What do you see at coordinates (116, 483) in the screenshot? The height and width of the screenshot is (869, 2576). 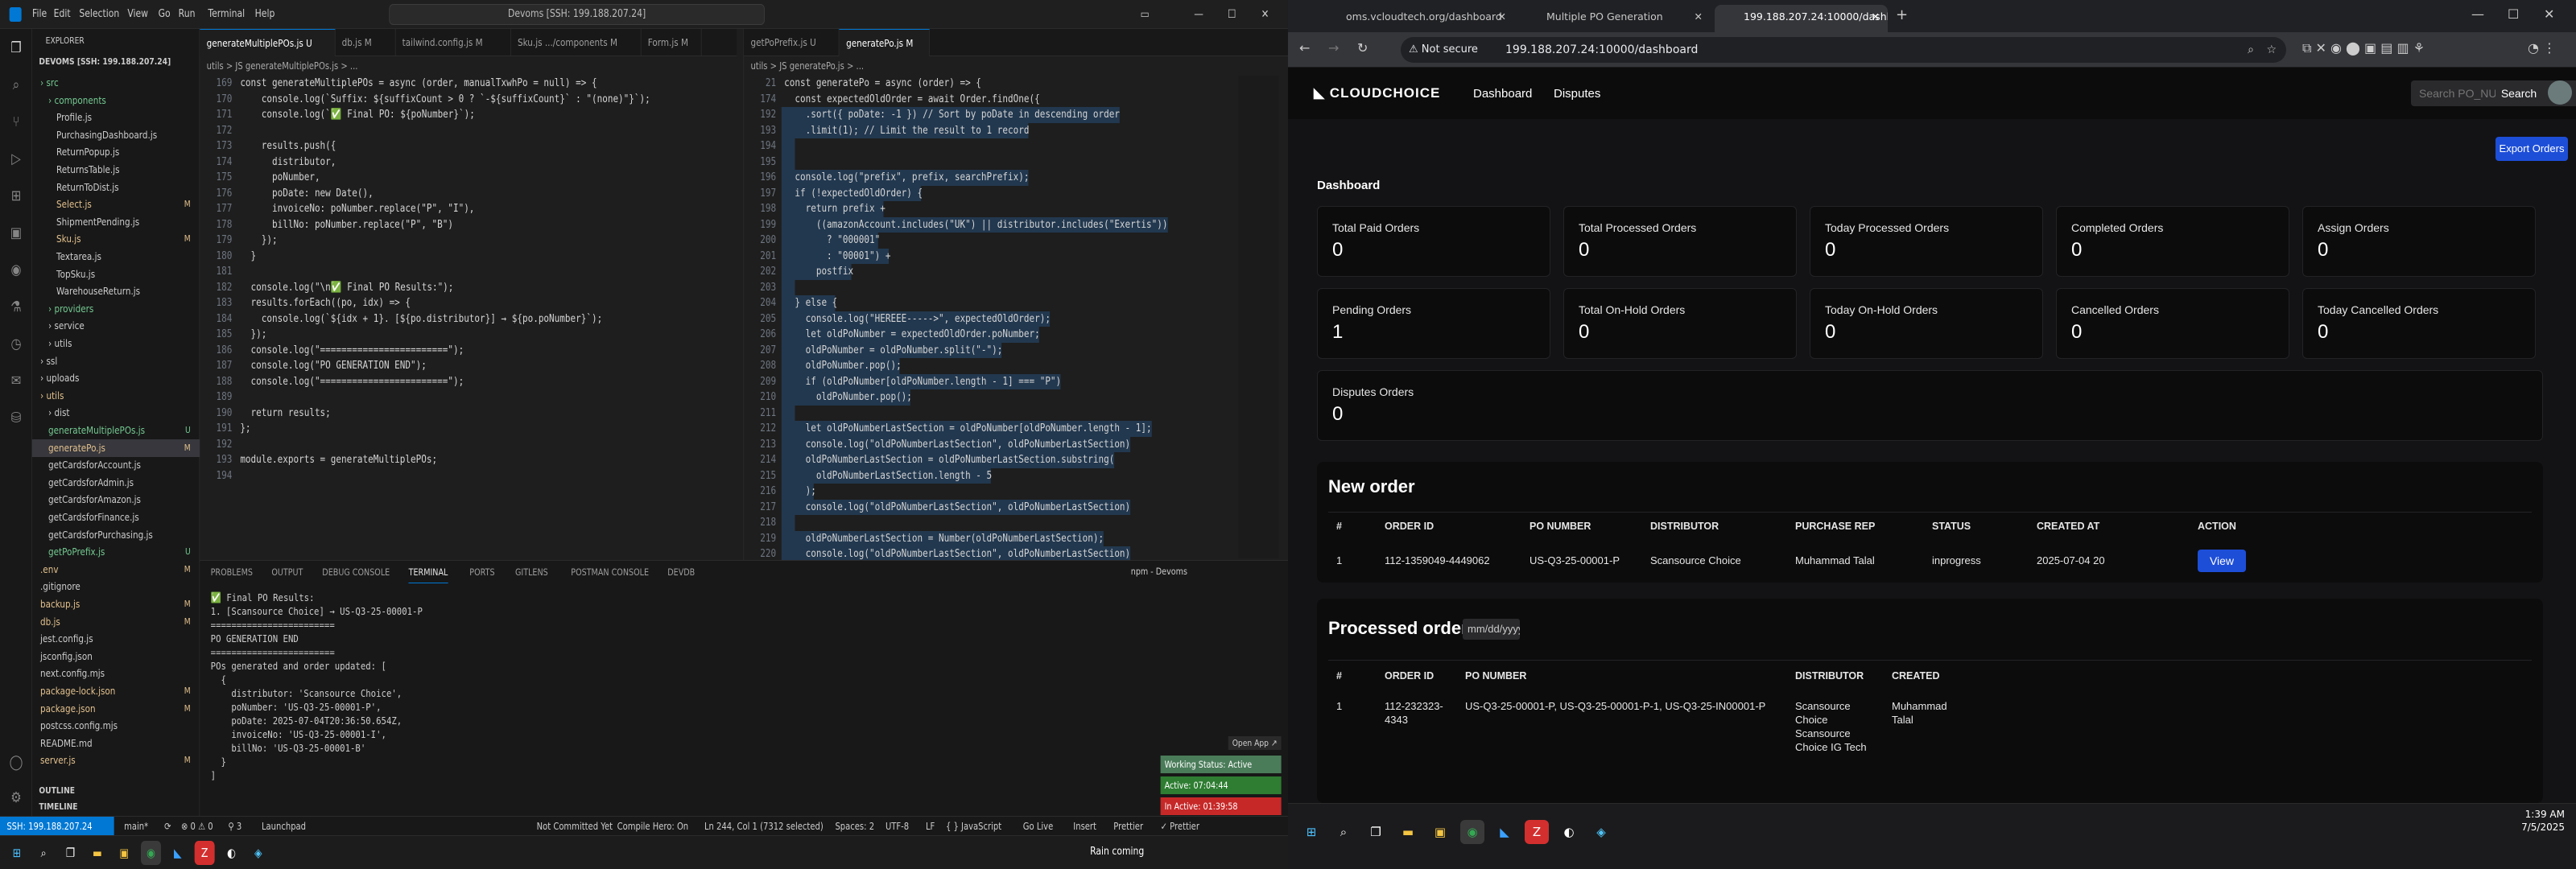 I see `file-item: getCardsforAdmin.js` at bounding box center [116, 483].